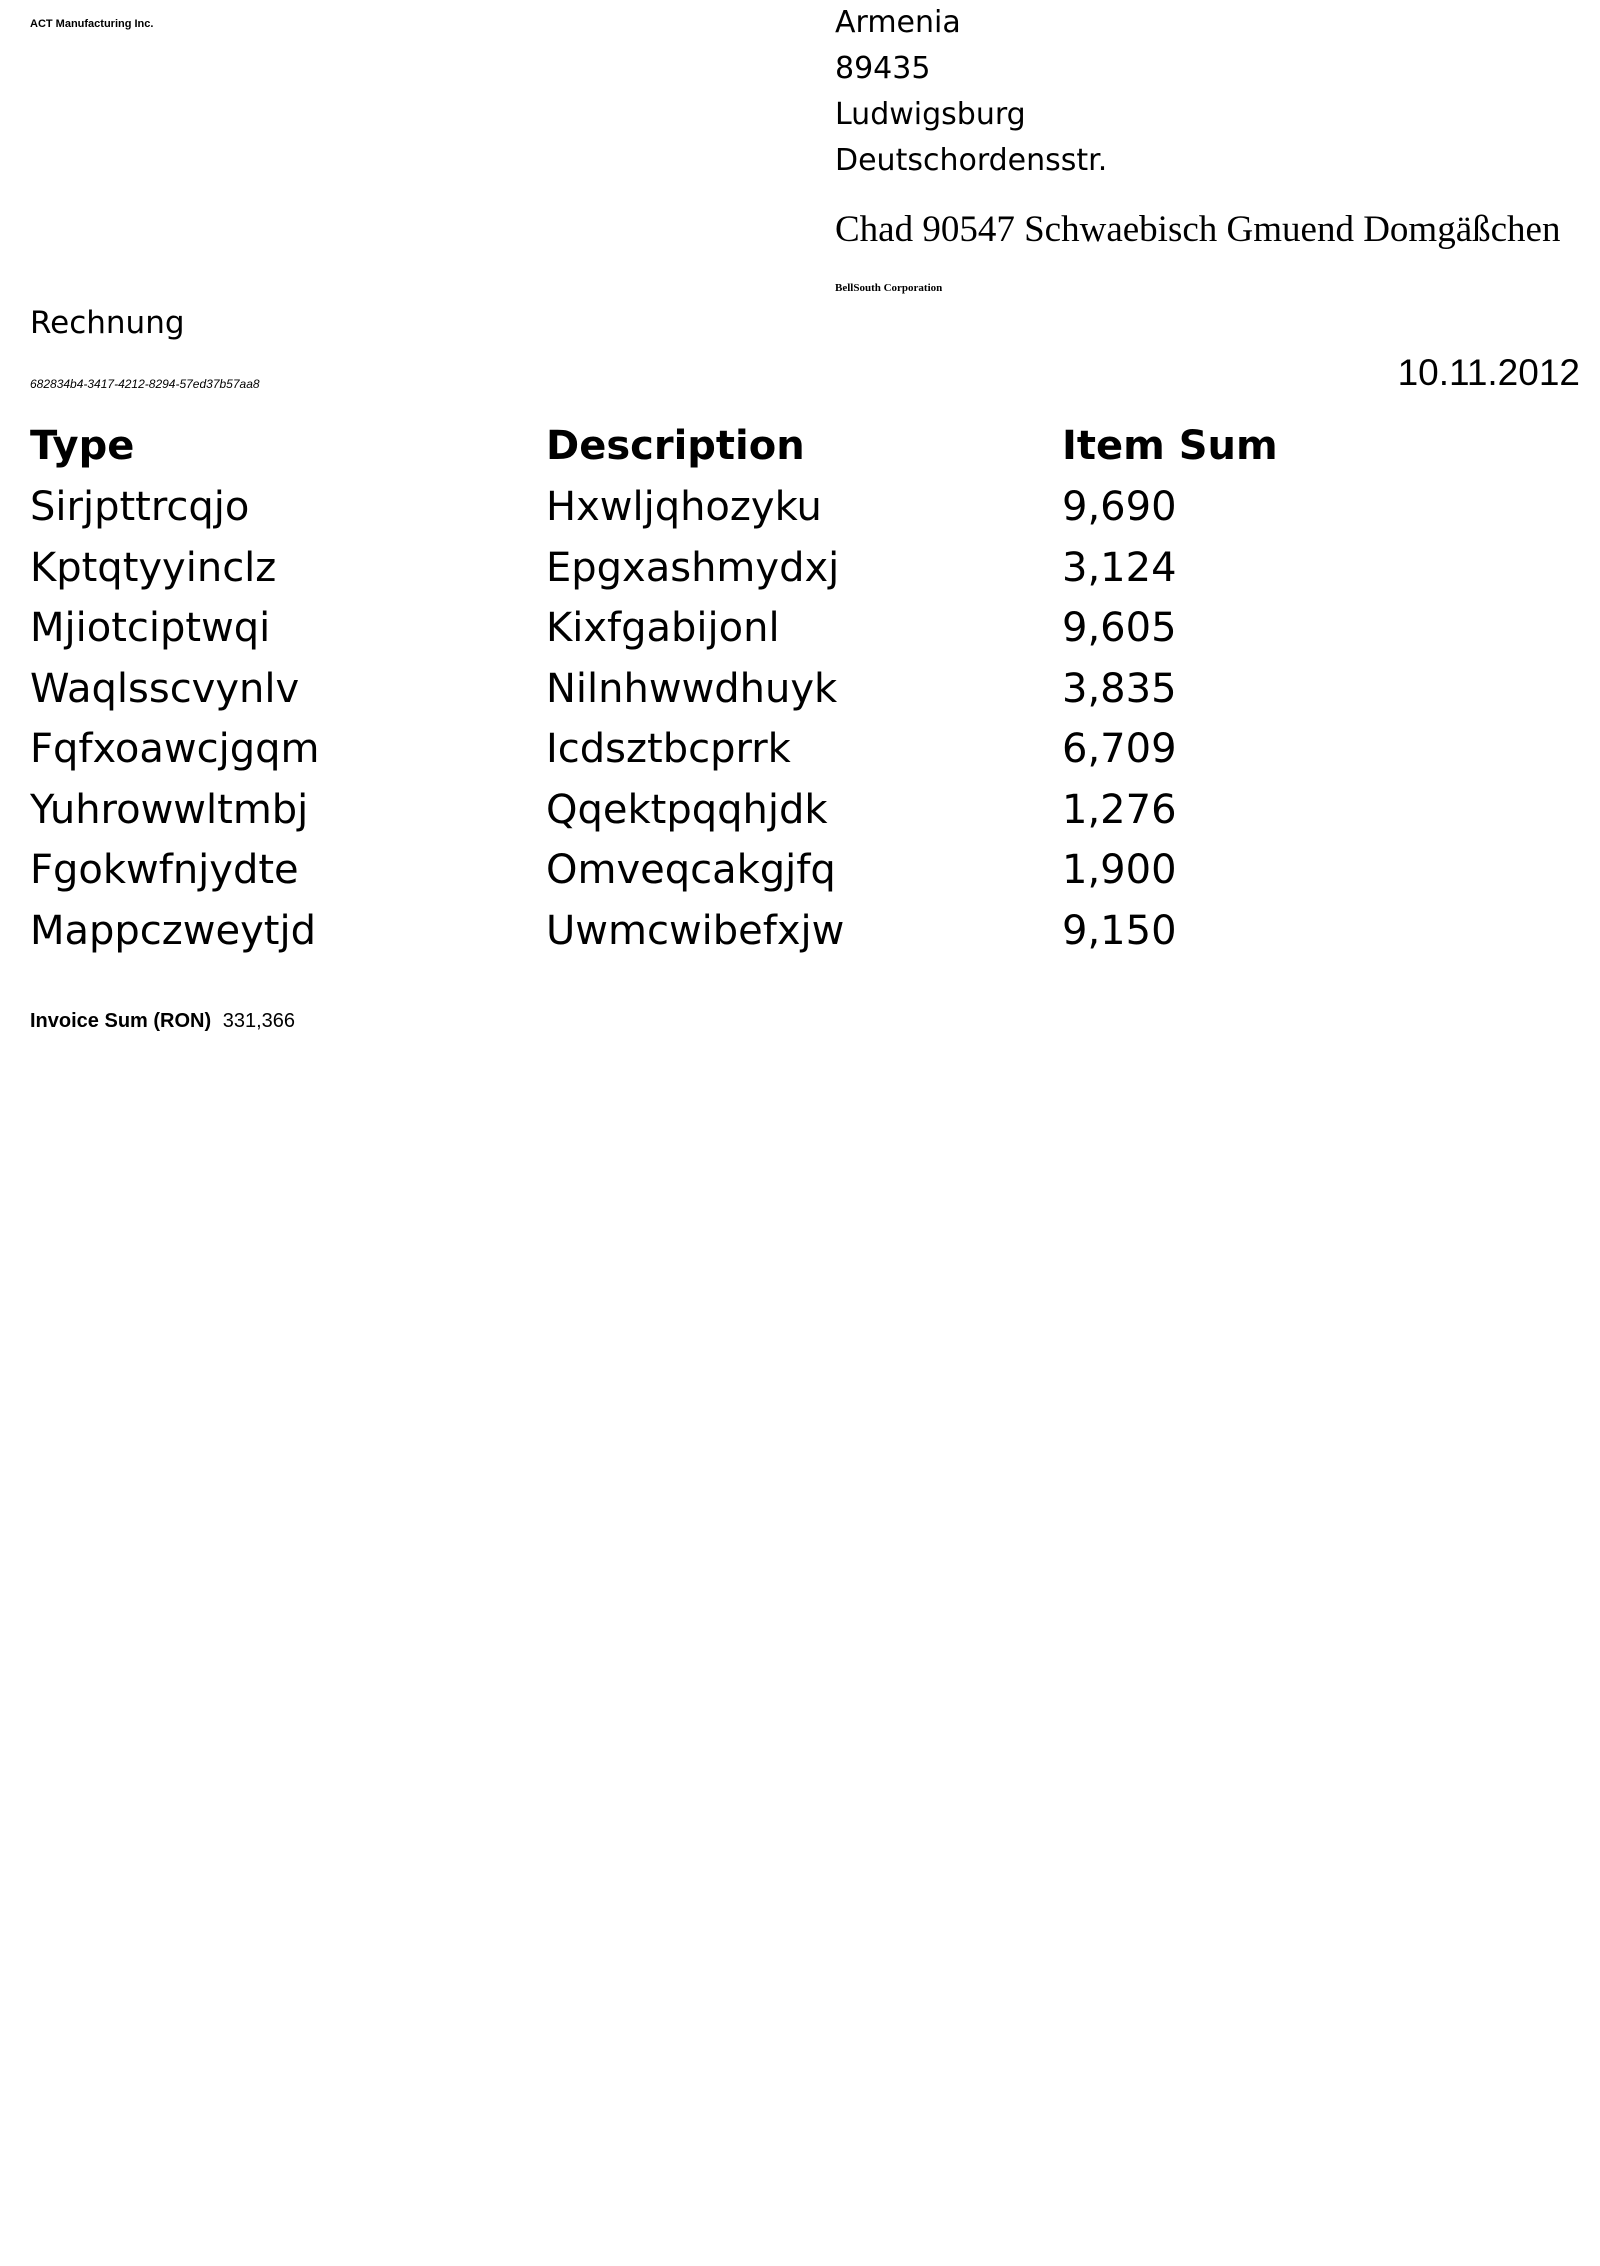 The height and width of the screenshot is (2266, 1600). Describe the element at coordinates (1119, 749) in the screenshot. I see `cell-item-sum: 6,709` at that location.